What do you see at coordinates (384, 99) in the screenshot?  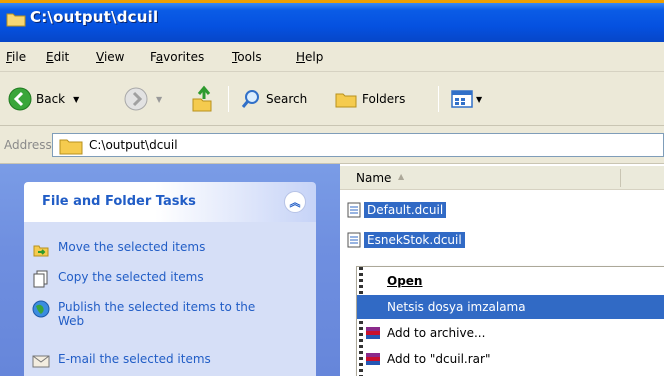 I see `folders-label: Folders` at bounding box center [384, 99].